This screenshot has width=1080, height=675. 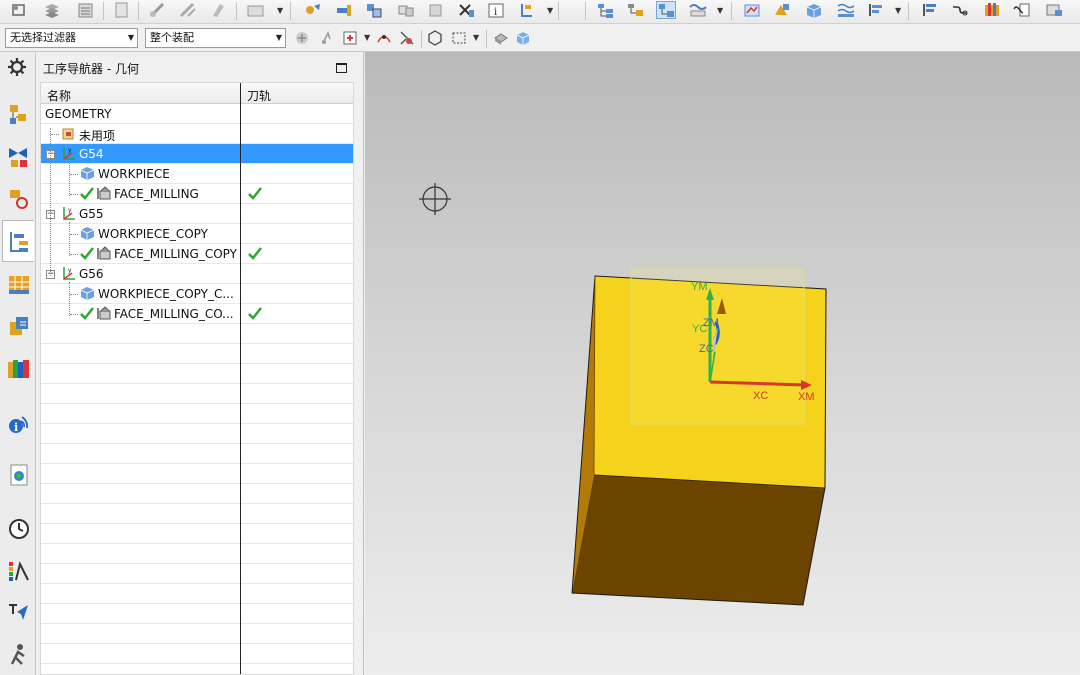 What do you see at coordinates (312, 10) in the screenshot?
I see `create-program-icon` at bounding box center [312, 10].